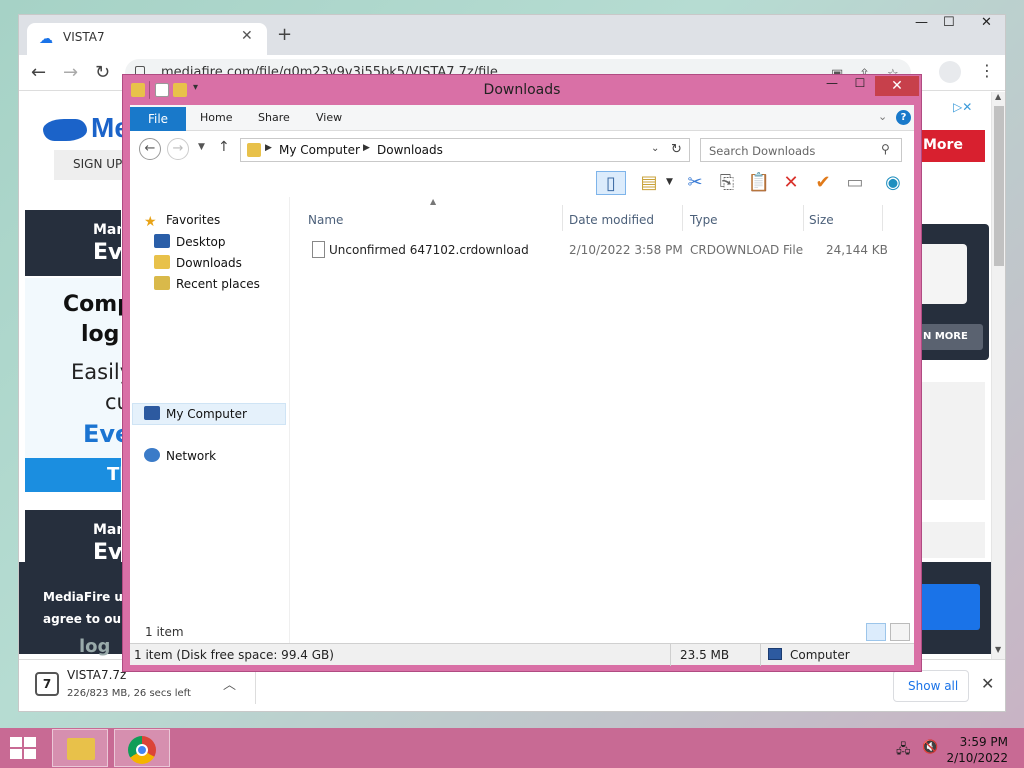  Describe the element at coordinates (216, 117) in the screenshot. I see `tab-home: Home` at that location.